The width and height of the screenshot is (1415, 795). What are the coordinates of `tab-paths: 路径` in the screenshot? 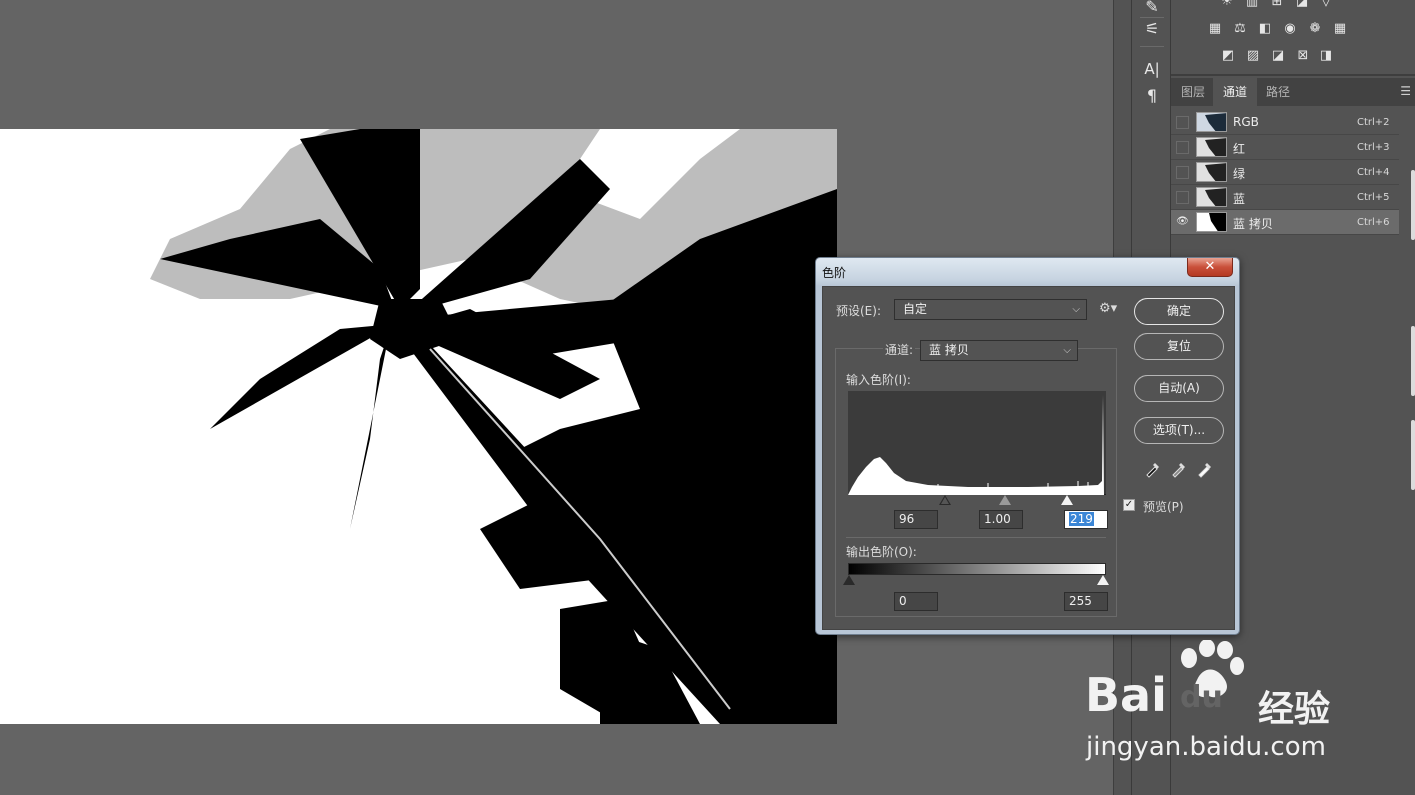 It's located at (1278, 92).